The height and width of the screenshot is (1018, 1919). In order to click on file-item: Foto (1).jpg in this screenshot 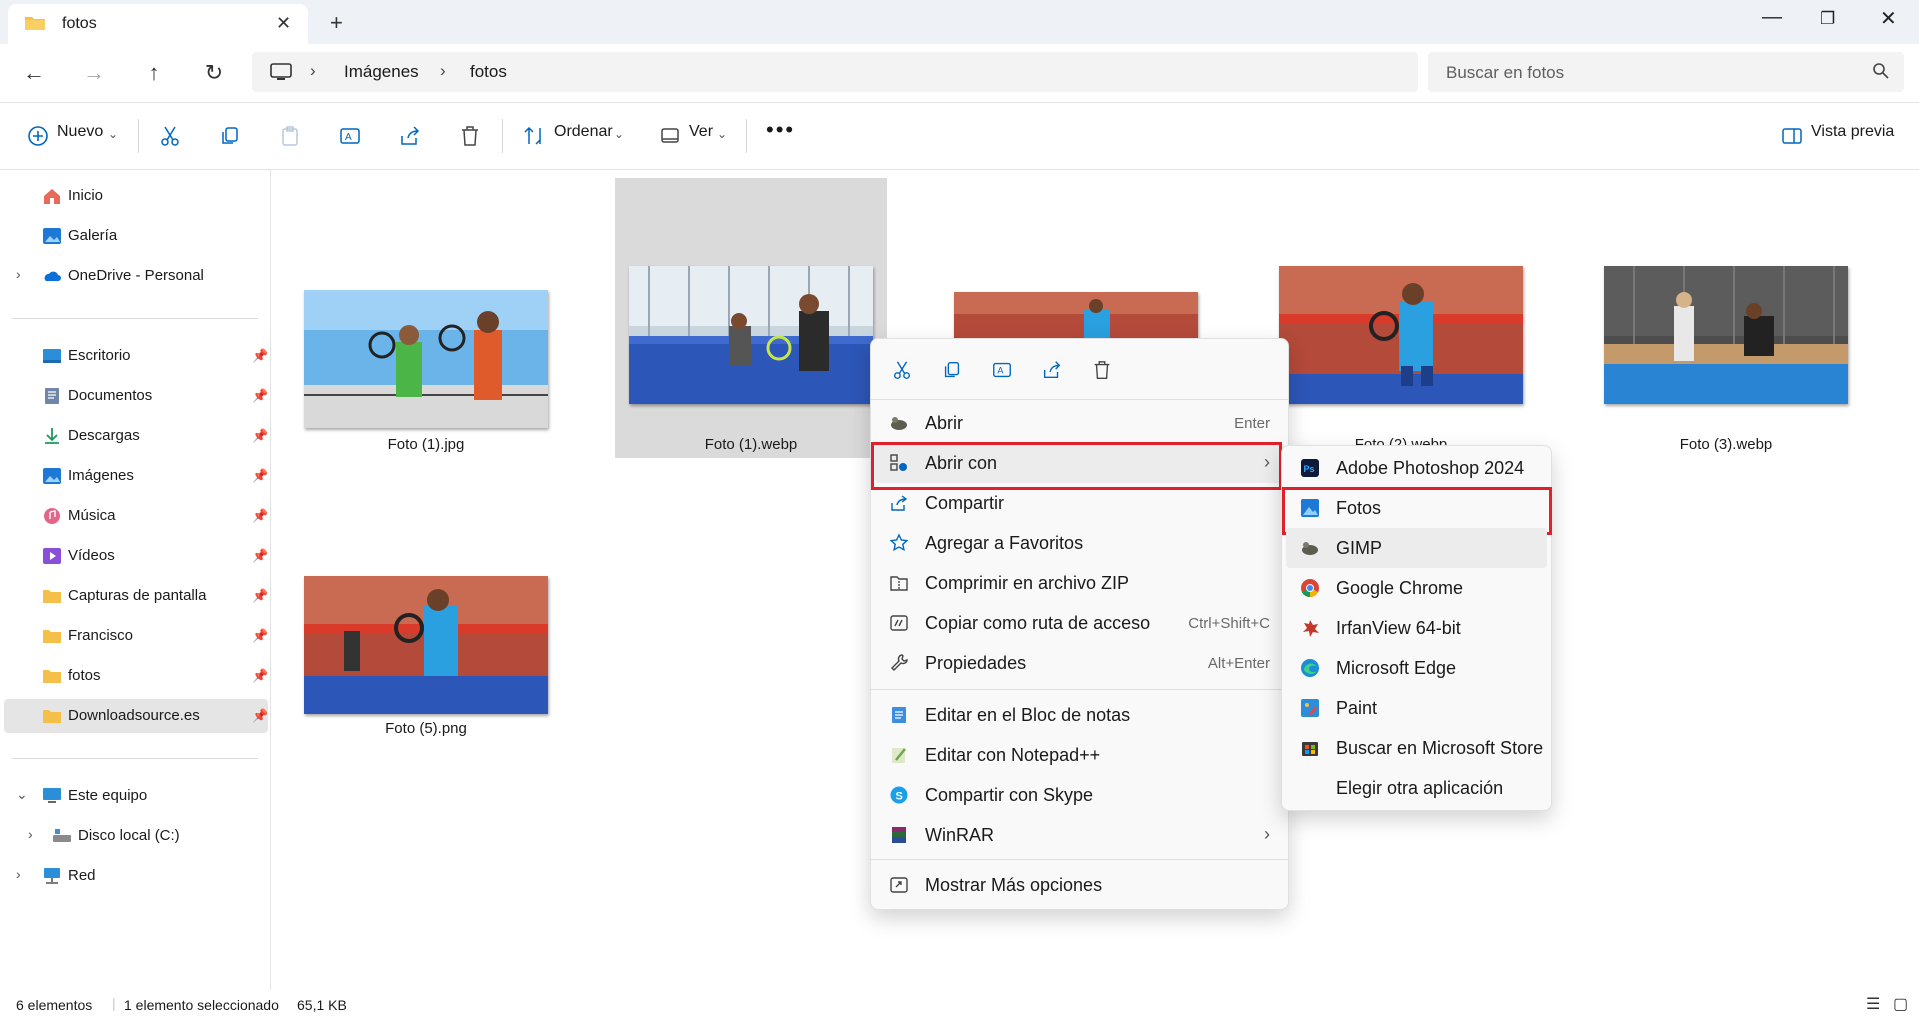, I will do `click(426, 318)`.